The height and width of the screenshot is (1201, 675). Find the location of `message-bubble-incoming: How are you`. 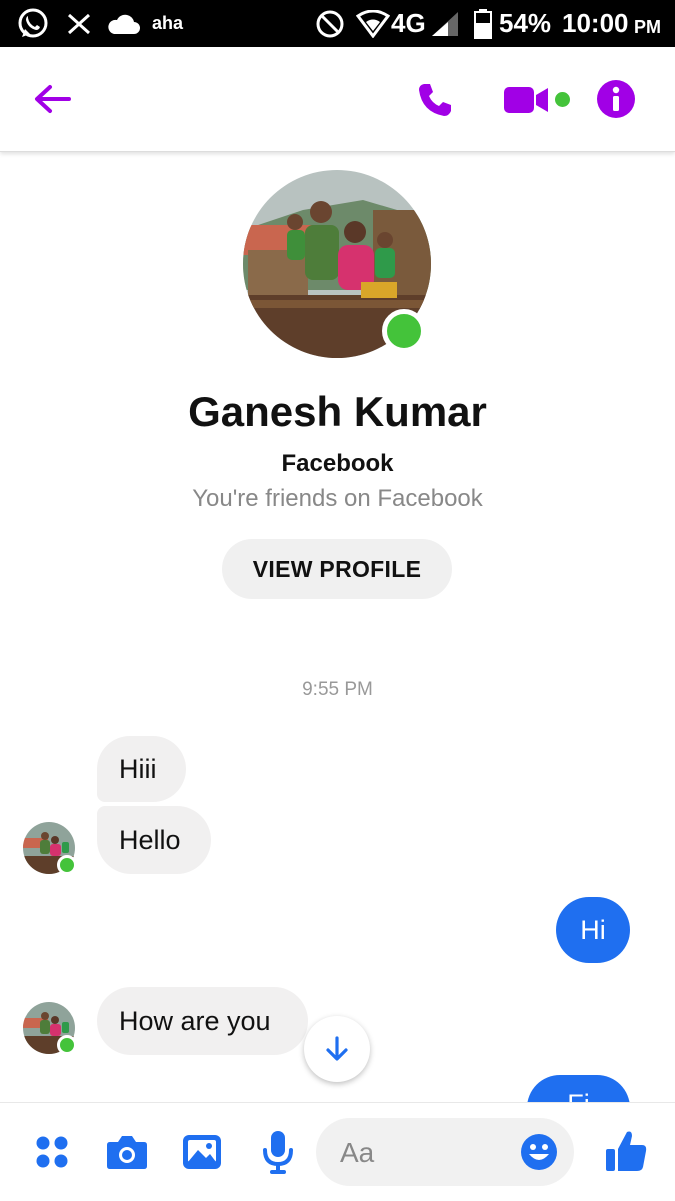

message-bubble-incoming: How are you is located at coordinates (202, 1021).